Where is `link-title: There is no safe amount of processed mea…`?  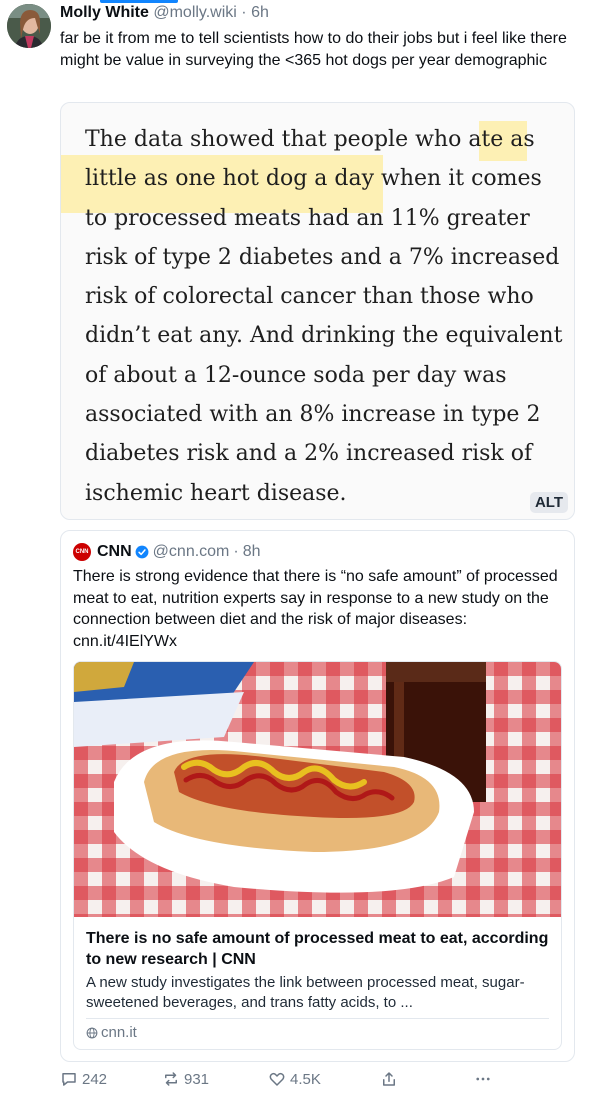
link-title: There is no safe amount of processed mea… is located at coordinates (318, 949).